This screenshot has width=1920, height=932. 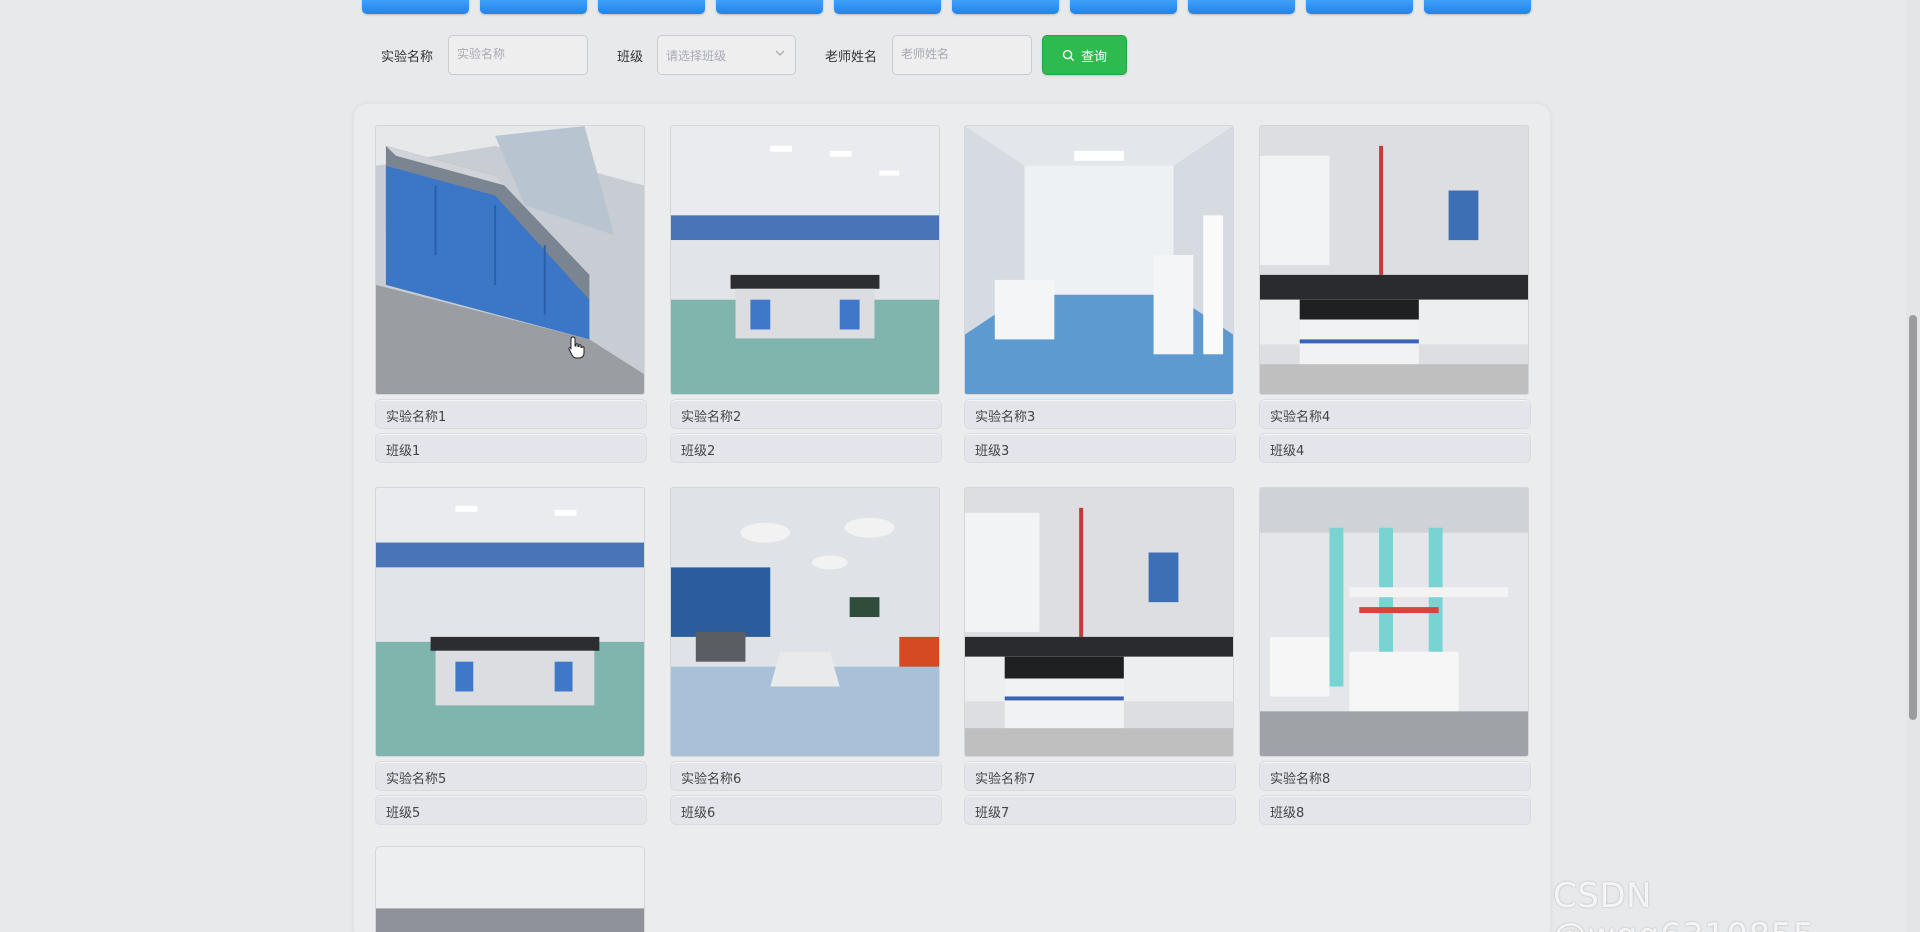 What do you see at coordinates (806, 414) in the screenshot?
I see `experiment-name-field: 实验名称2` at bounding box center [806, 414].